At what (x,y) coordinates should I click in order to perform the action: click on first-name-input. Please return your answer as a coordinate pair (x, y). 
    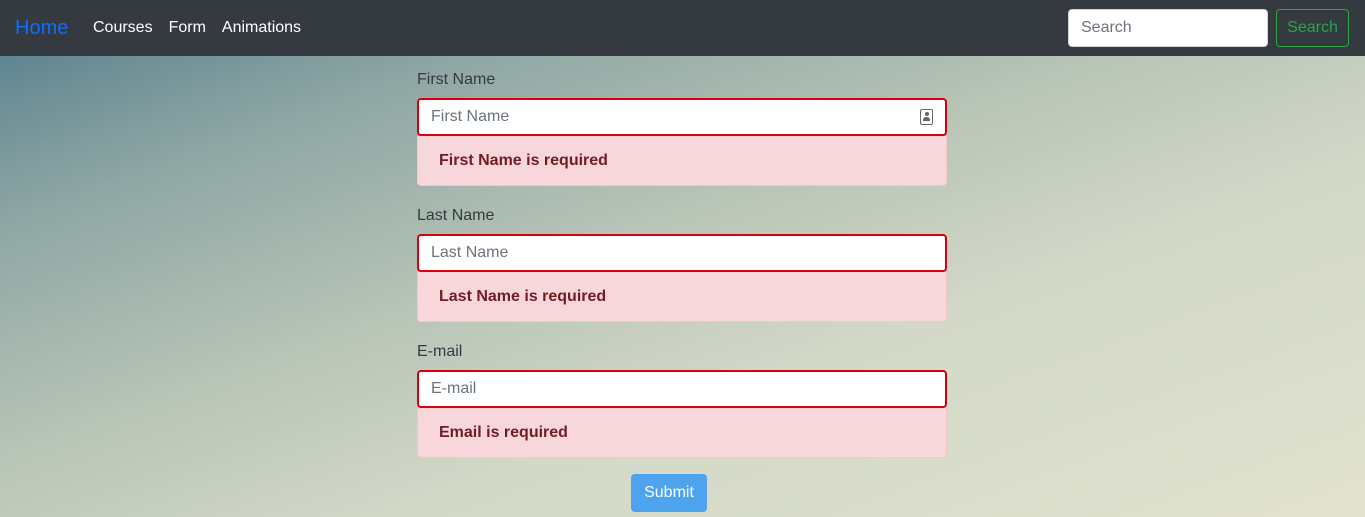
    Looking at the image, I should click on (682, 117).